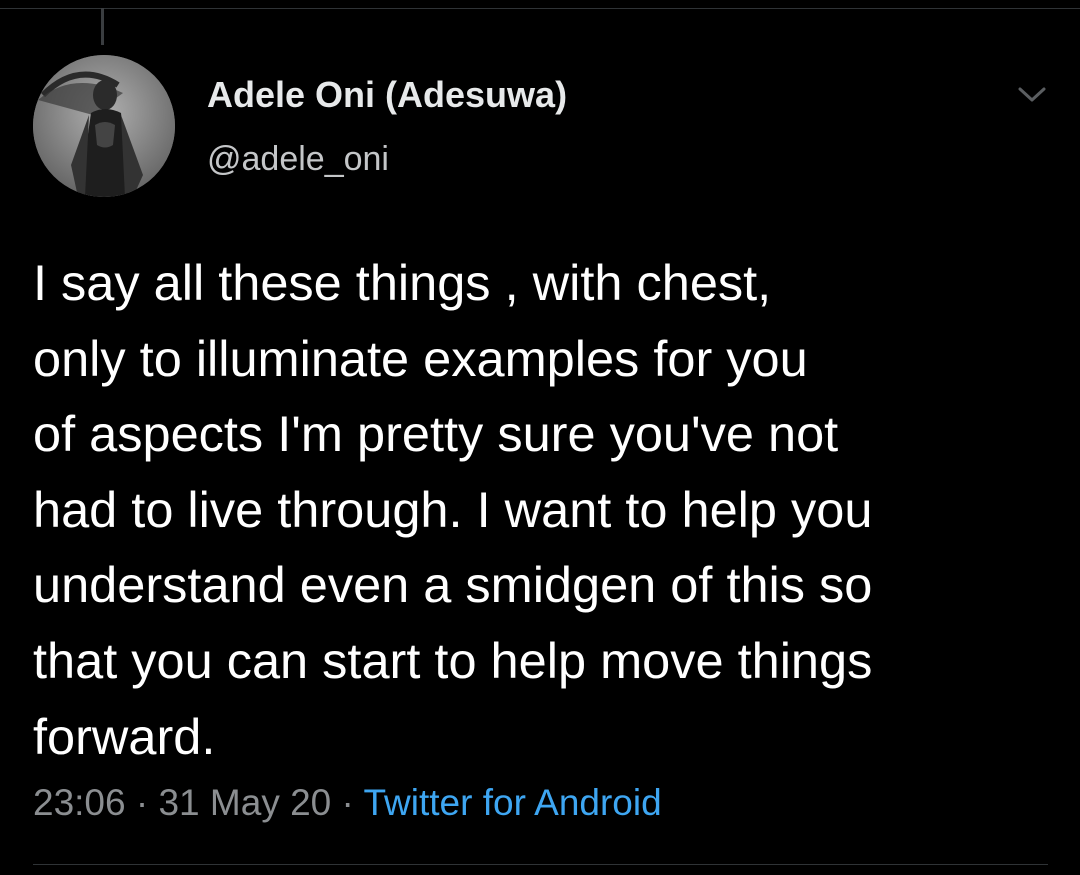  What do you see at coordinates (402, 282) in the screenshot?
I see `tweet-text-line: I say all these things , with chest,` at bounding box center [402, 282].